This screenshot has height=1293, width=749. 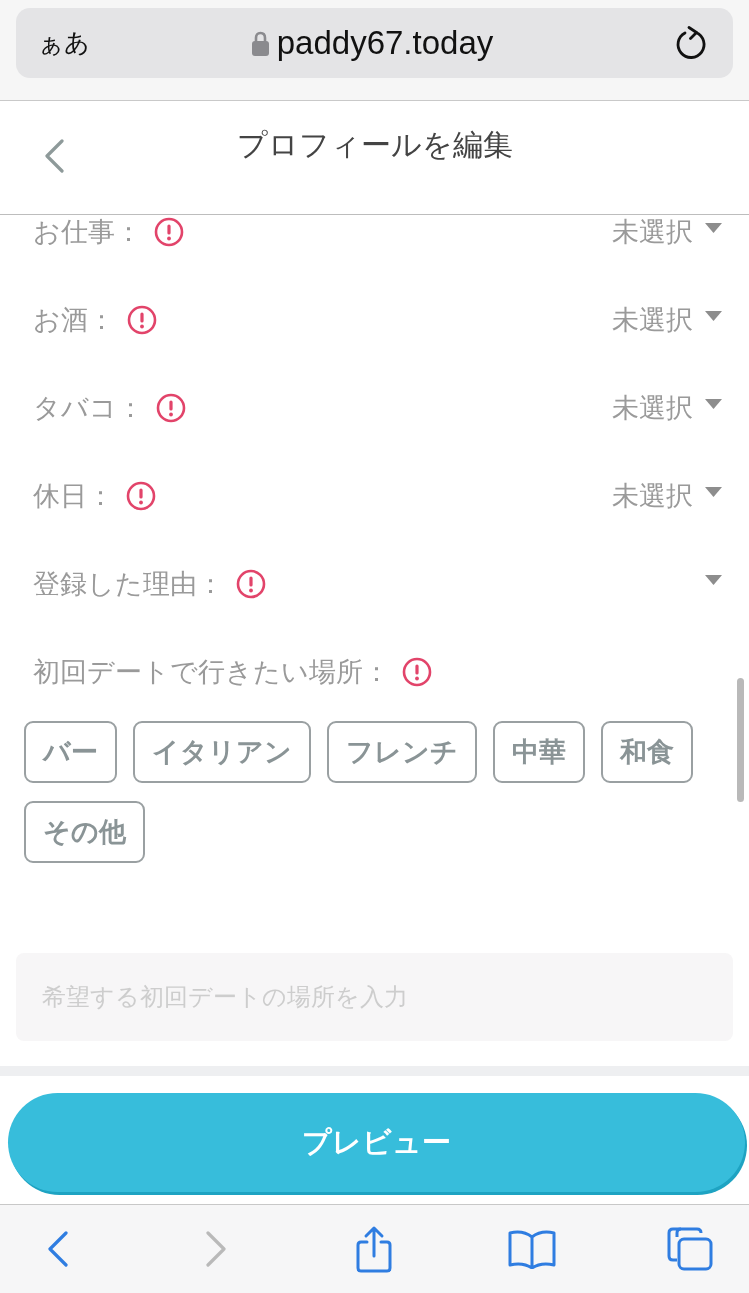 I want to click on text-size-button: ぁあ, so click(x=64, y=43).